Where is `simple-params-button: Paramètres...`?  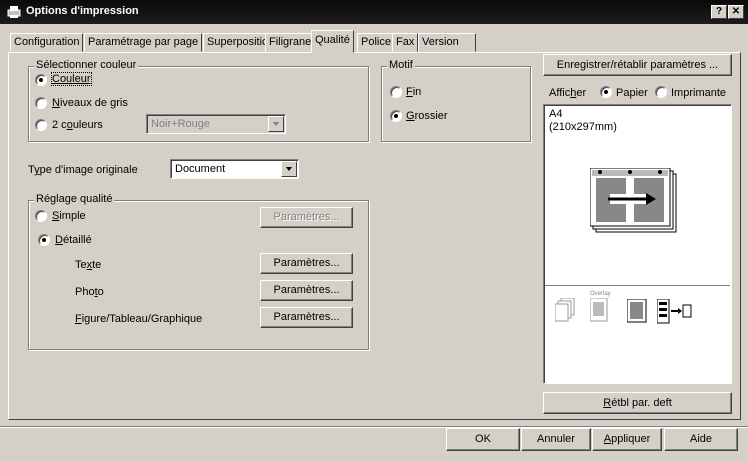 simple-params-button: Paramètres... is located at coordinates (306, 217).